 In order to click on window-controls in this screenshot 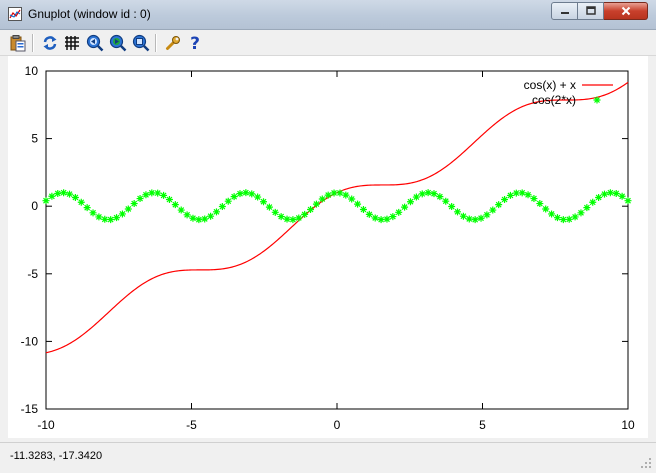, I will do `click(599, 12)`.